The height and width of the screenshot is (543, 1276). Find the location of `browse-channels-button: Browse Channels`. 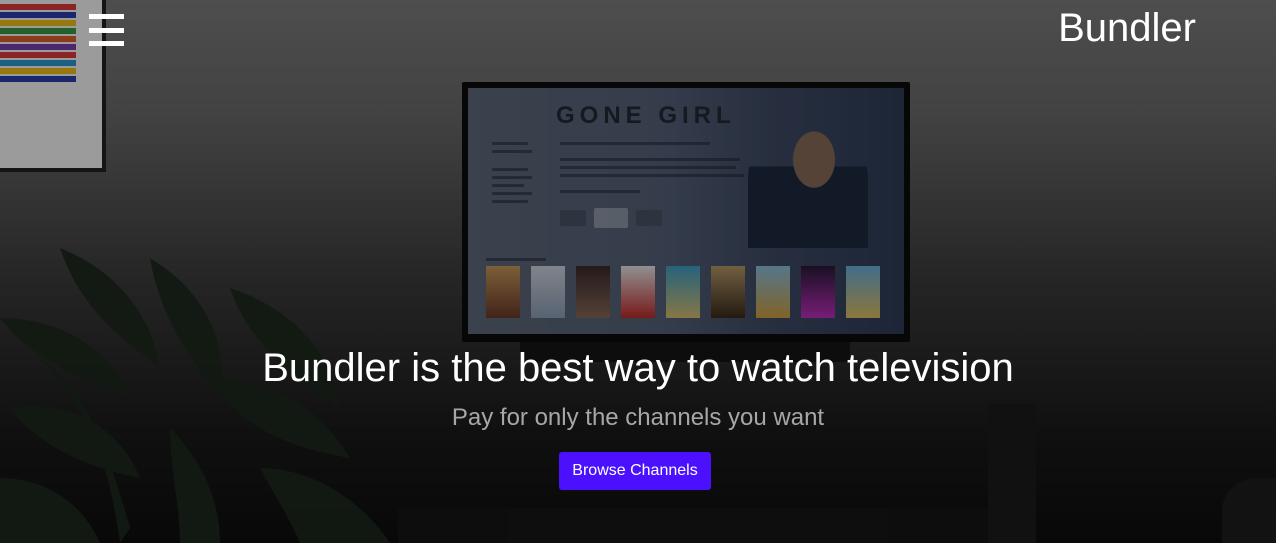

browse-channels-button: Browse Channels is located at coordinates (635, 471).